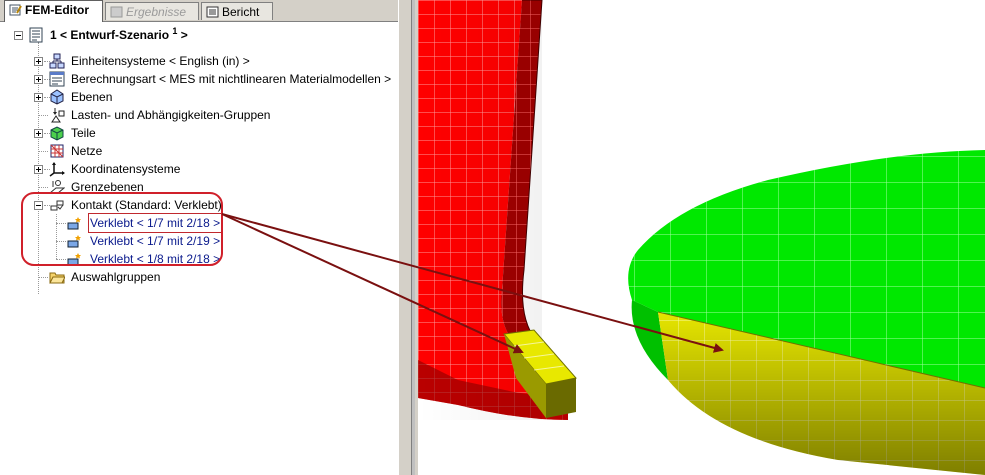 The height and width of the screenshot is (475, 985). What do you see at coordinates (57, 79) in the screenshot?
I see `analysis-type-icon` at bounding box center [57, 79].